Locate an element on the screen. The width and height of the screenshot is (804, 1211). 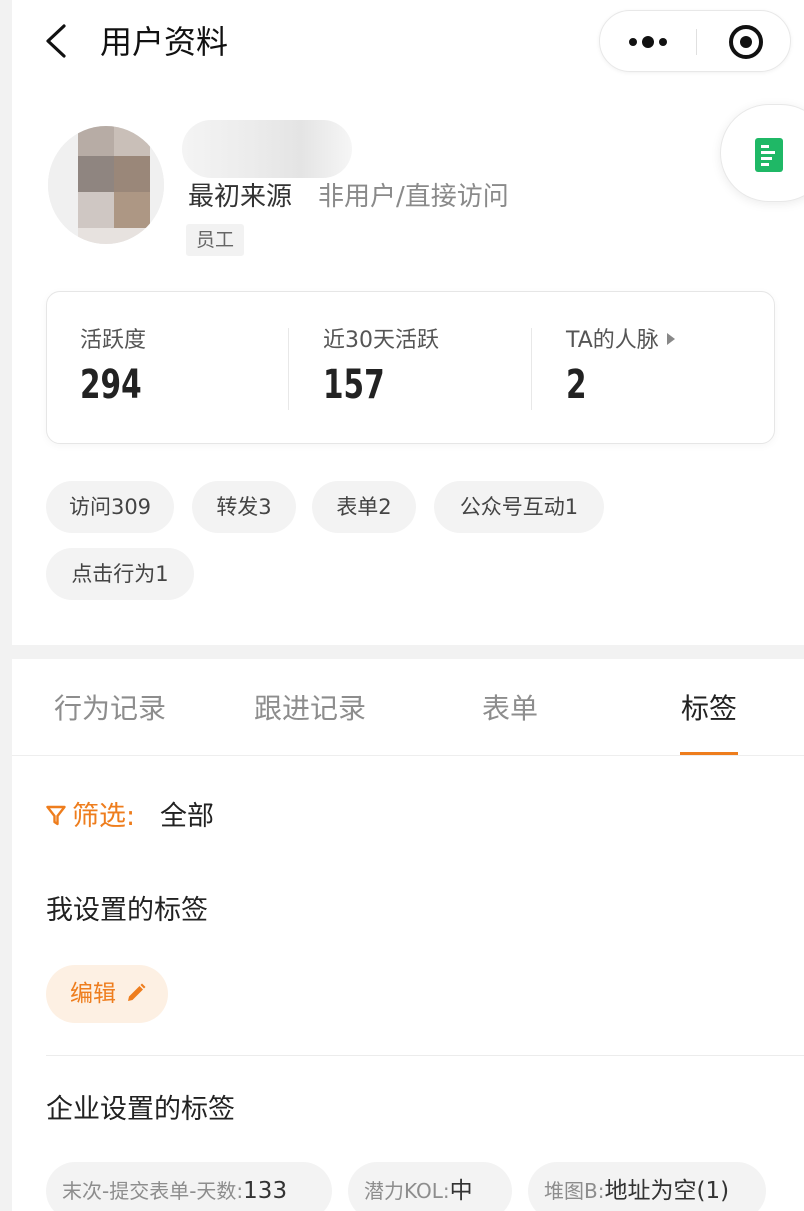
more-button is located at coordinates (648, 42).